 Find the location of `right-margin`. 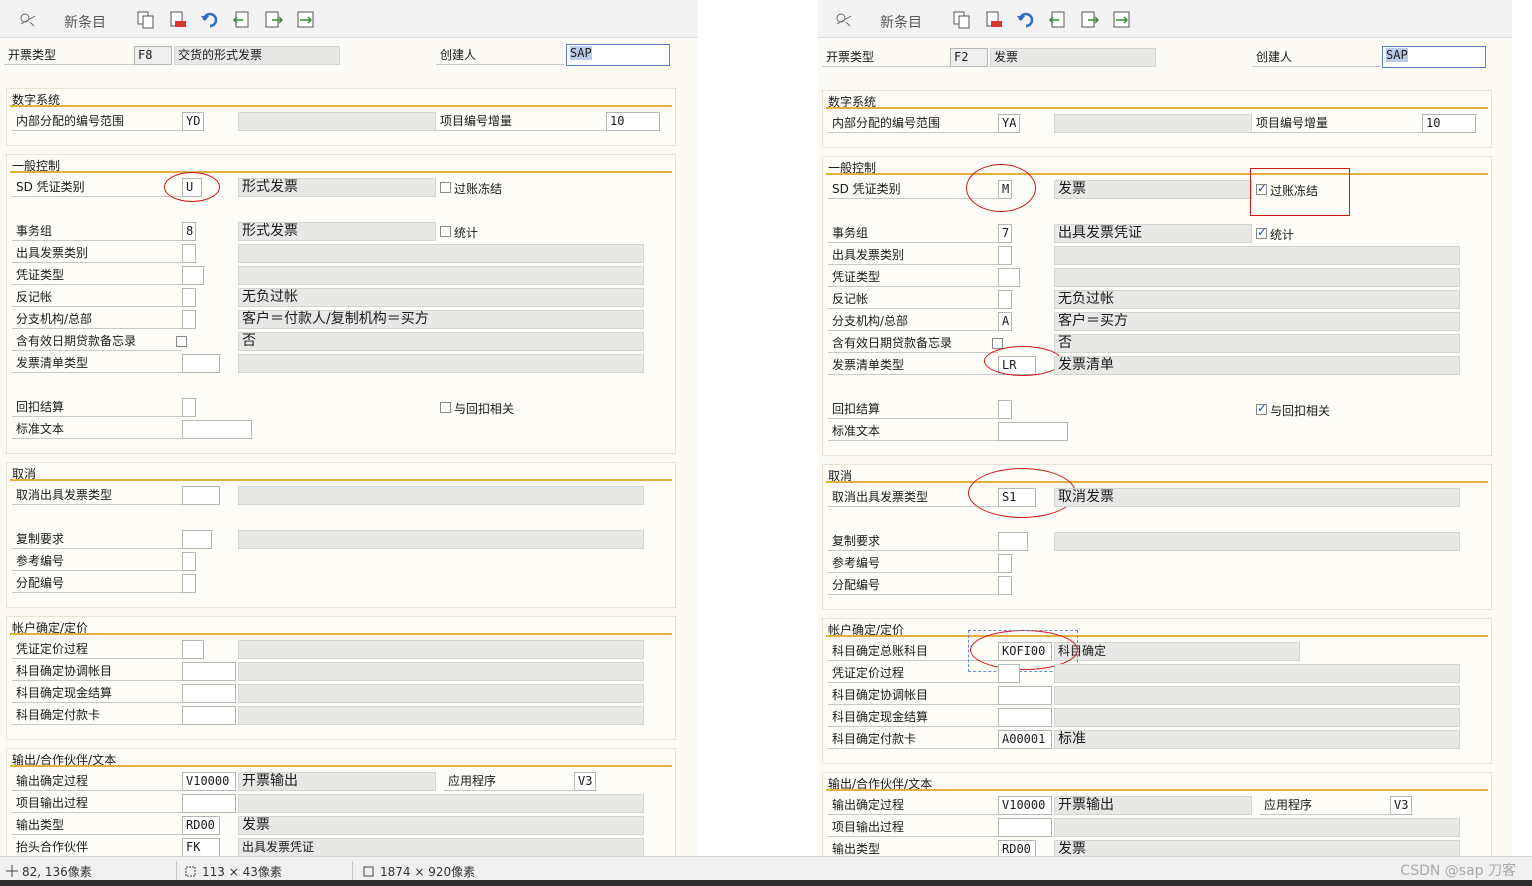

right-margin is located at coordinates (1522, 428).